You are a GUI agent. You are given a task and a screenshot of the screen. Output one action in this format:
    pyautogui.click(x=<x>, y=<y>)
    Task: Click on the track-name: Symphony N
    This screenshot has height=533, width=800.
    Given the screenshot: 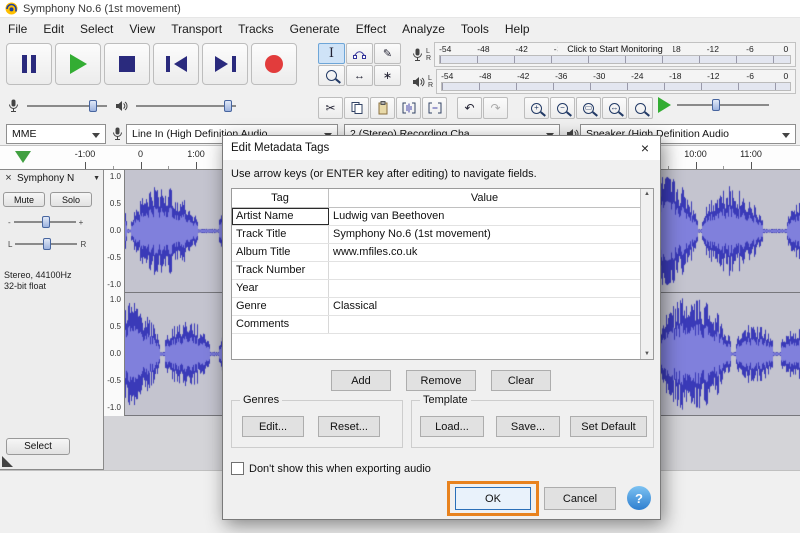 What is the action you would take?
    pyautogui.click(x=53, y=178)
    